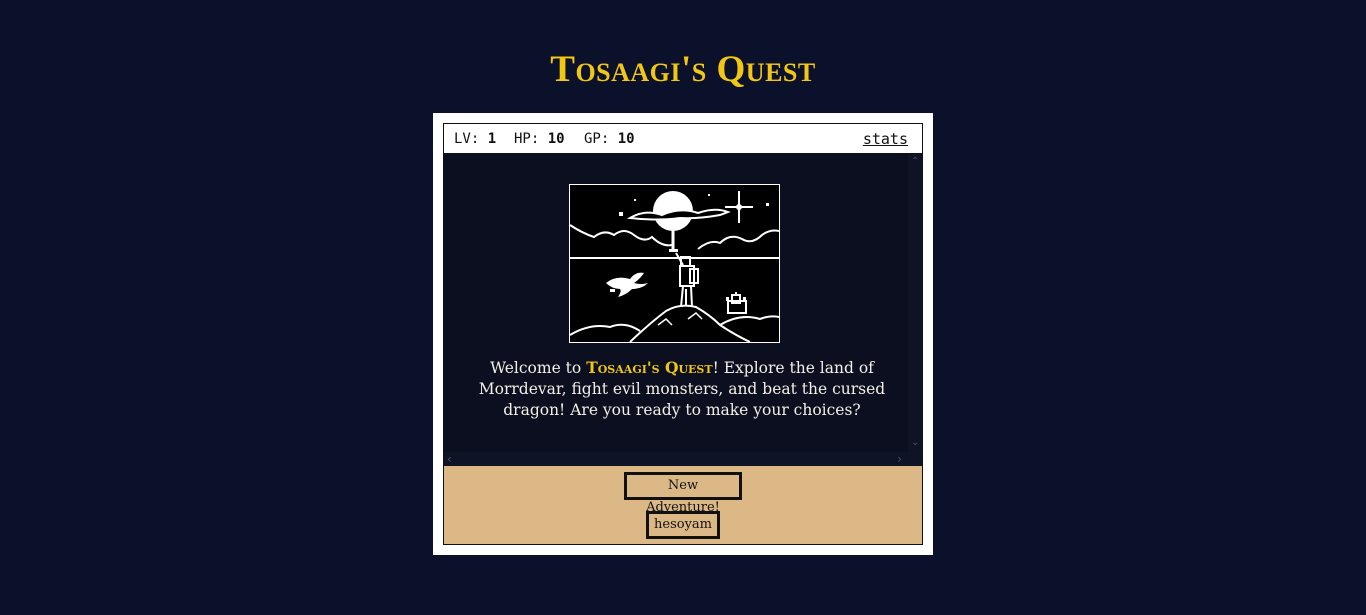 The image size is (1366, 615). Describe the element at coordinates (683, 525) in the screenshot. I see `hesoyam-button: hesoyam` at that location.